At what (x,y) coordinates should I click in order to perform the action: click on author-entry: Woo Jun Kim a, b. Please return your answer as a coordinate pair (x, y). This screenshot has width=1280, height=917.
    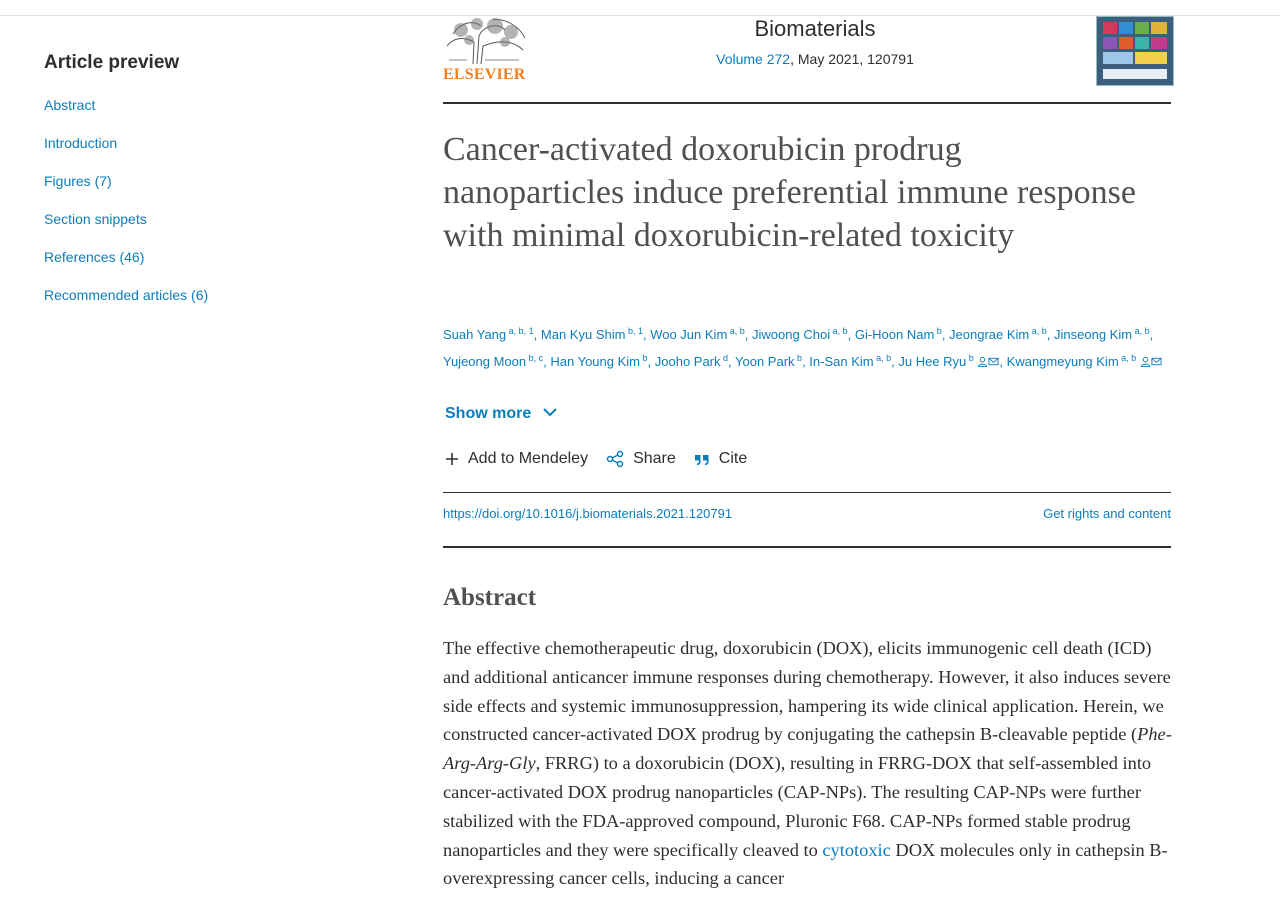
    Looking at the image, I should click on (697, 334).